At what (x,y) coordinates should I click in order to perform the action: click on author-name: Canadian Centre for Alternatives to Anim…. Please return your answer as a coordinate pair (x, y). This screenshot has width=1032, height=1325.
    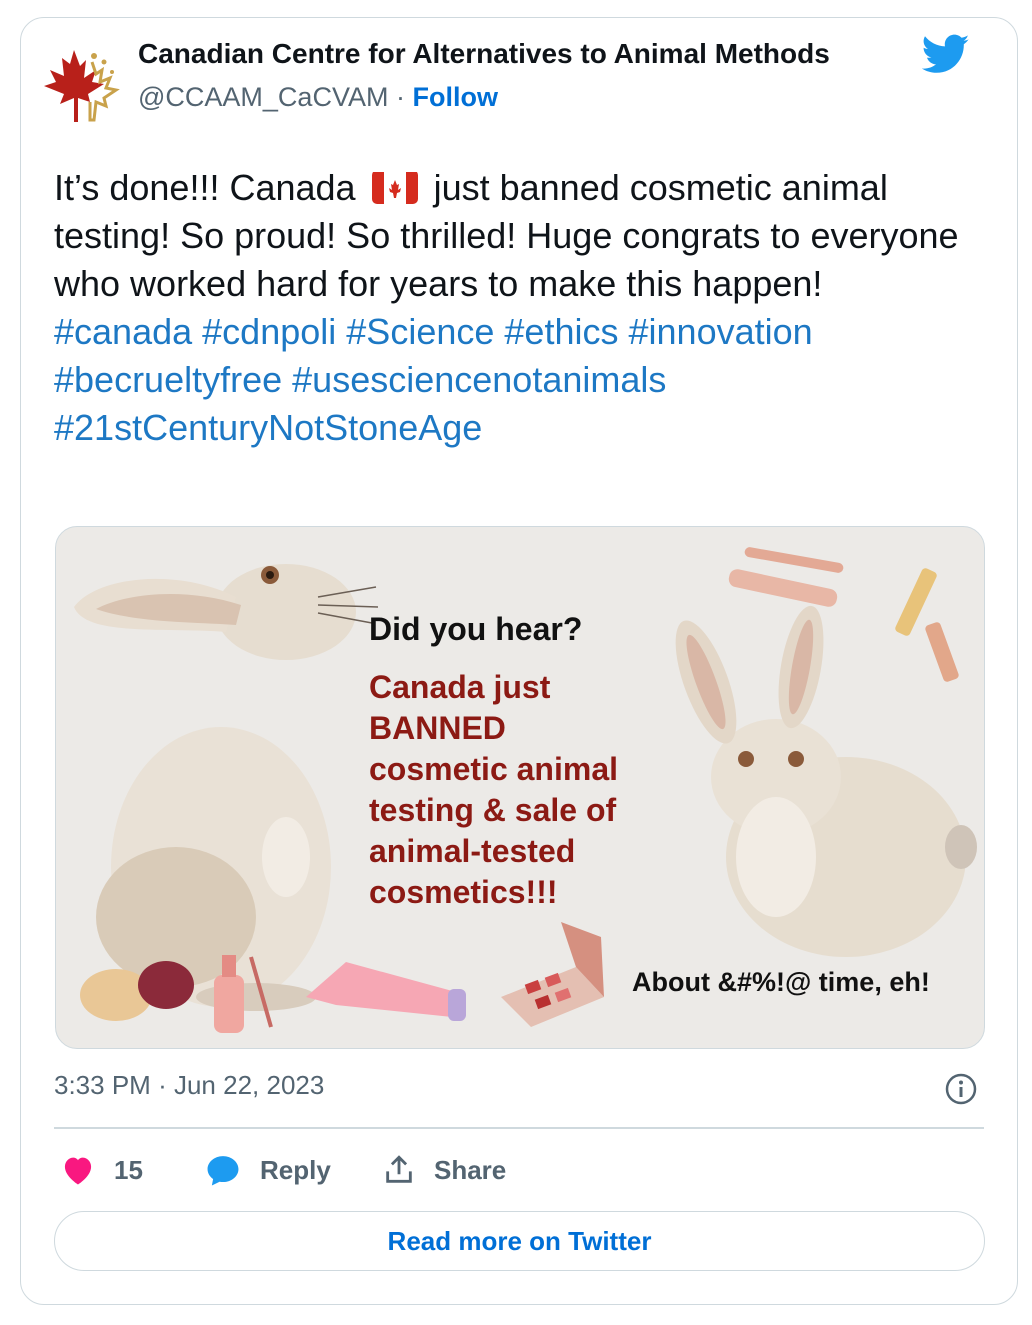
    Looking at the image, I should click on (484, 54).